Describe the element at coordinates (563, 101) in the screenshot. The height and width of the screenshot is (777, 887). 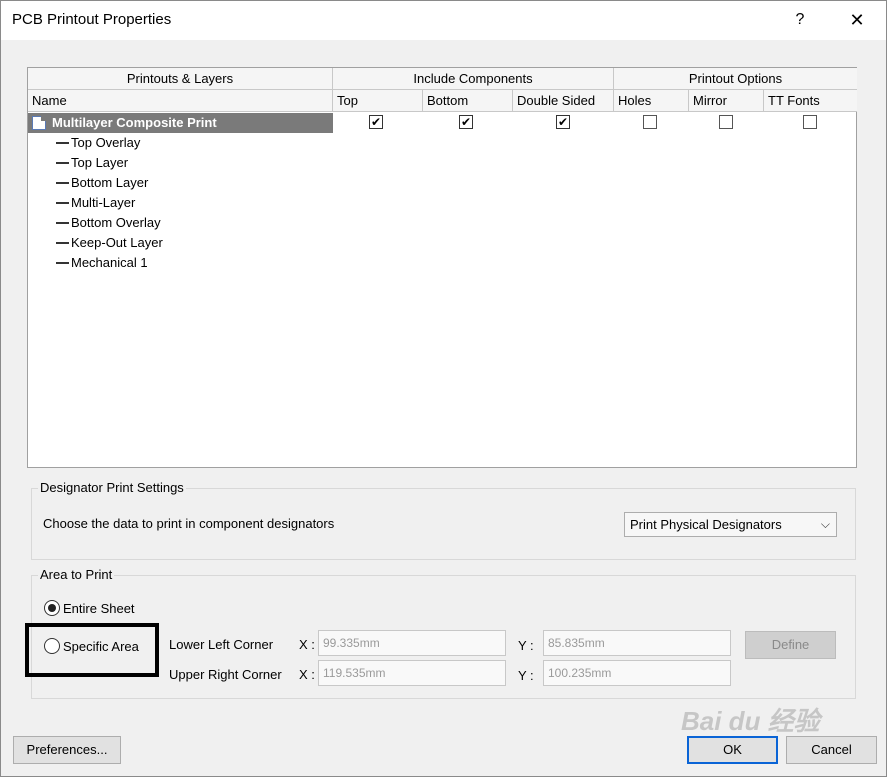
I see `column-double-sided: Double Sided` at that location.